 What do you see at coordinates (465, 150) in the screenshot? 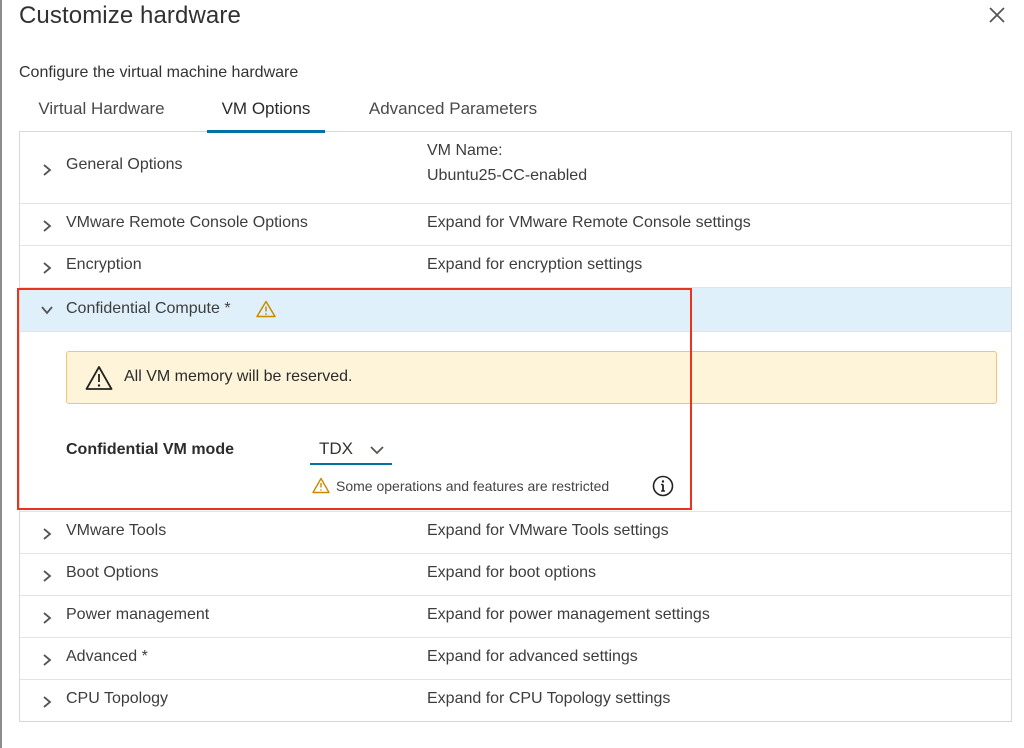
I see `vm-name-label: VM Name:` at bounding box center [465, 150].